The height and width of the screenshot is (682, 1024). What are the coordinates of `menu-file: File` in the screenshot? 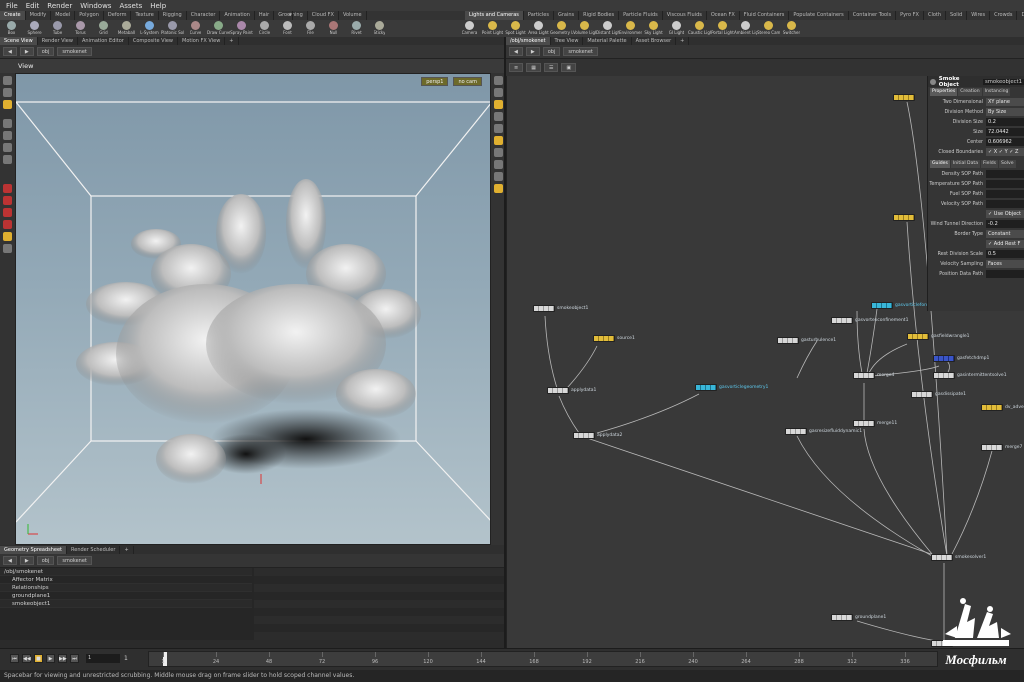 It's located at (12, 6).